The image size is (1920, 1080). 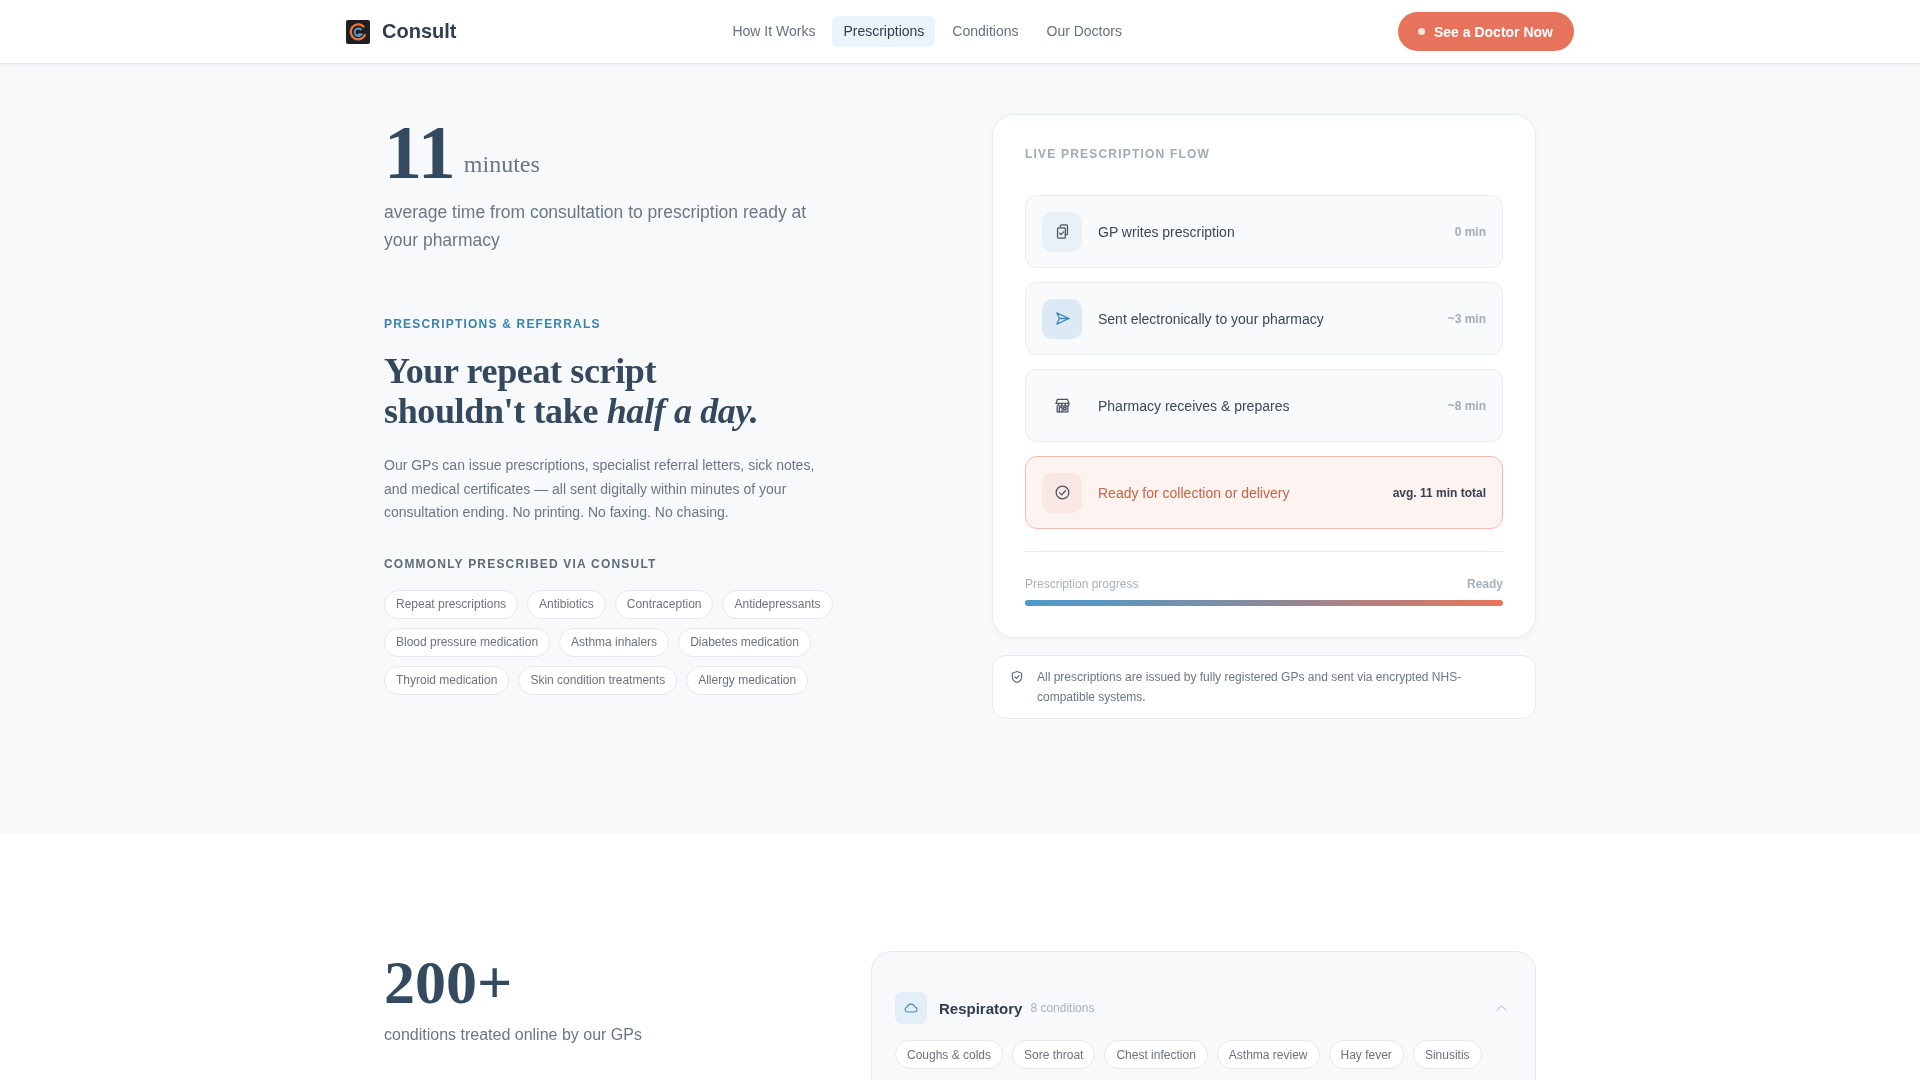 What do you see at coordinates (1156, 1054) in the screenshot?
I see `condition-tag: Chest infection` at bounding box center [1156, 1054].